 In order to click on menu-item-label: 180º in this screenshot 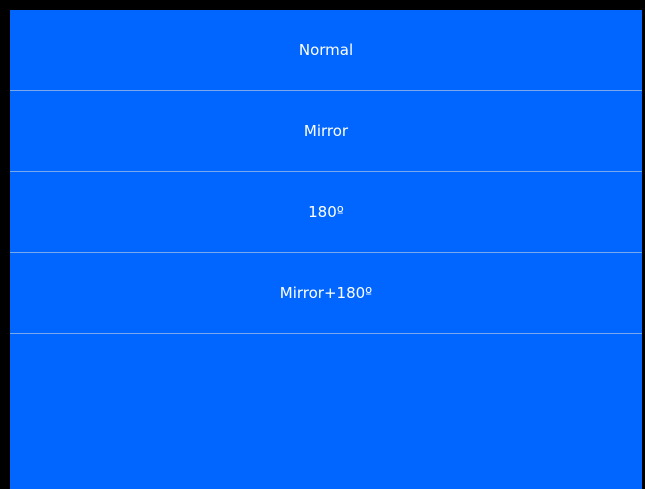, I will do `click(326, 212)`.